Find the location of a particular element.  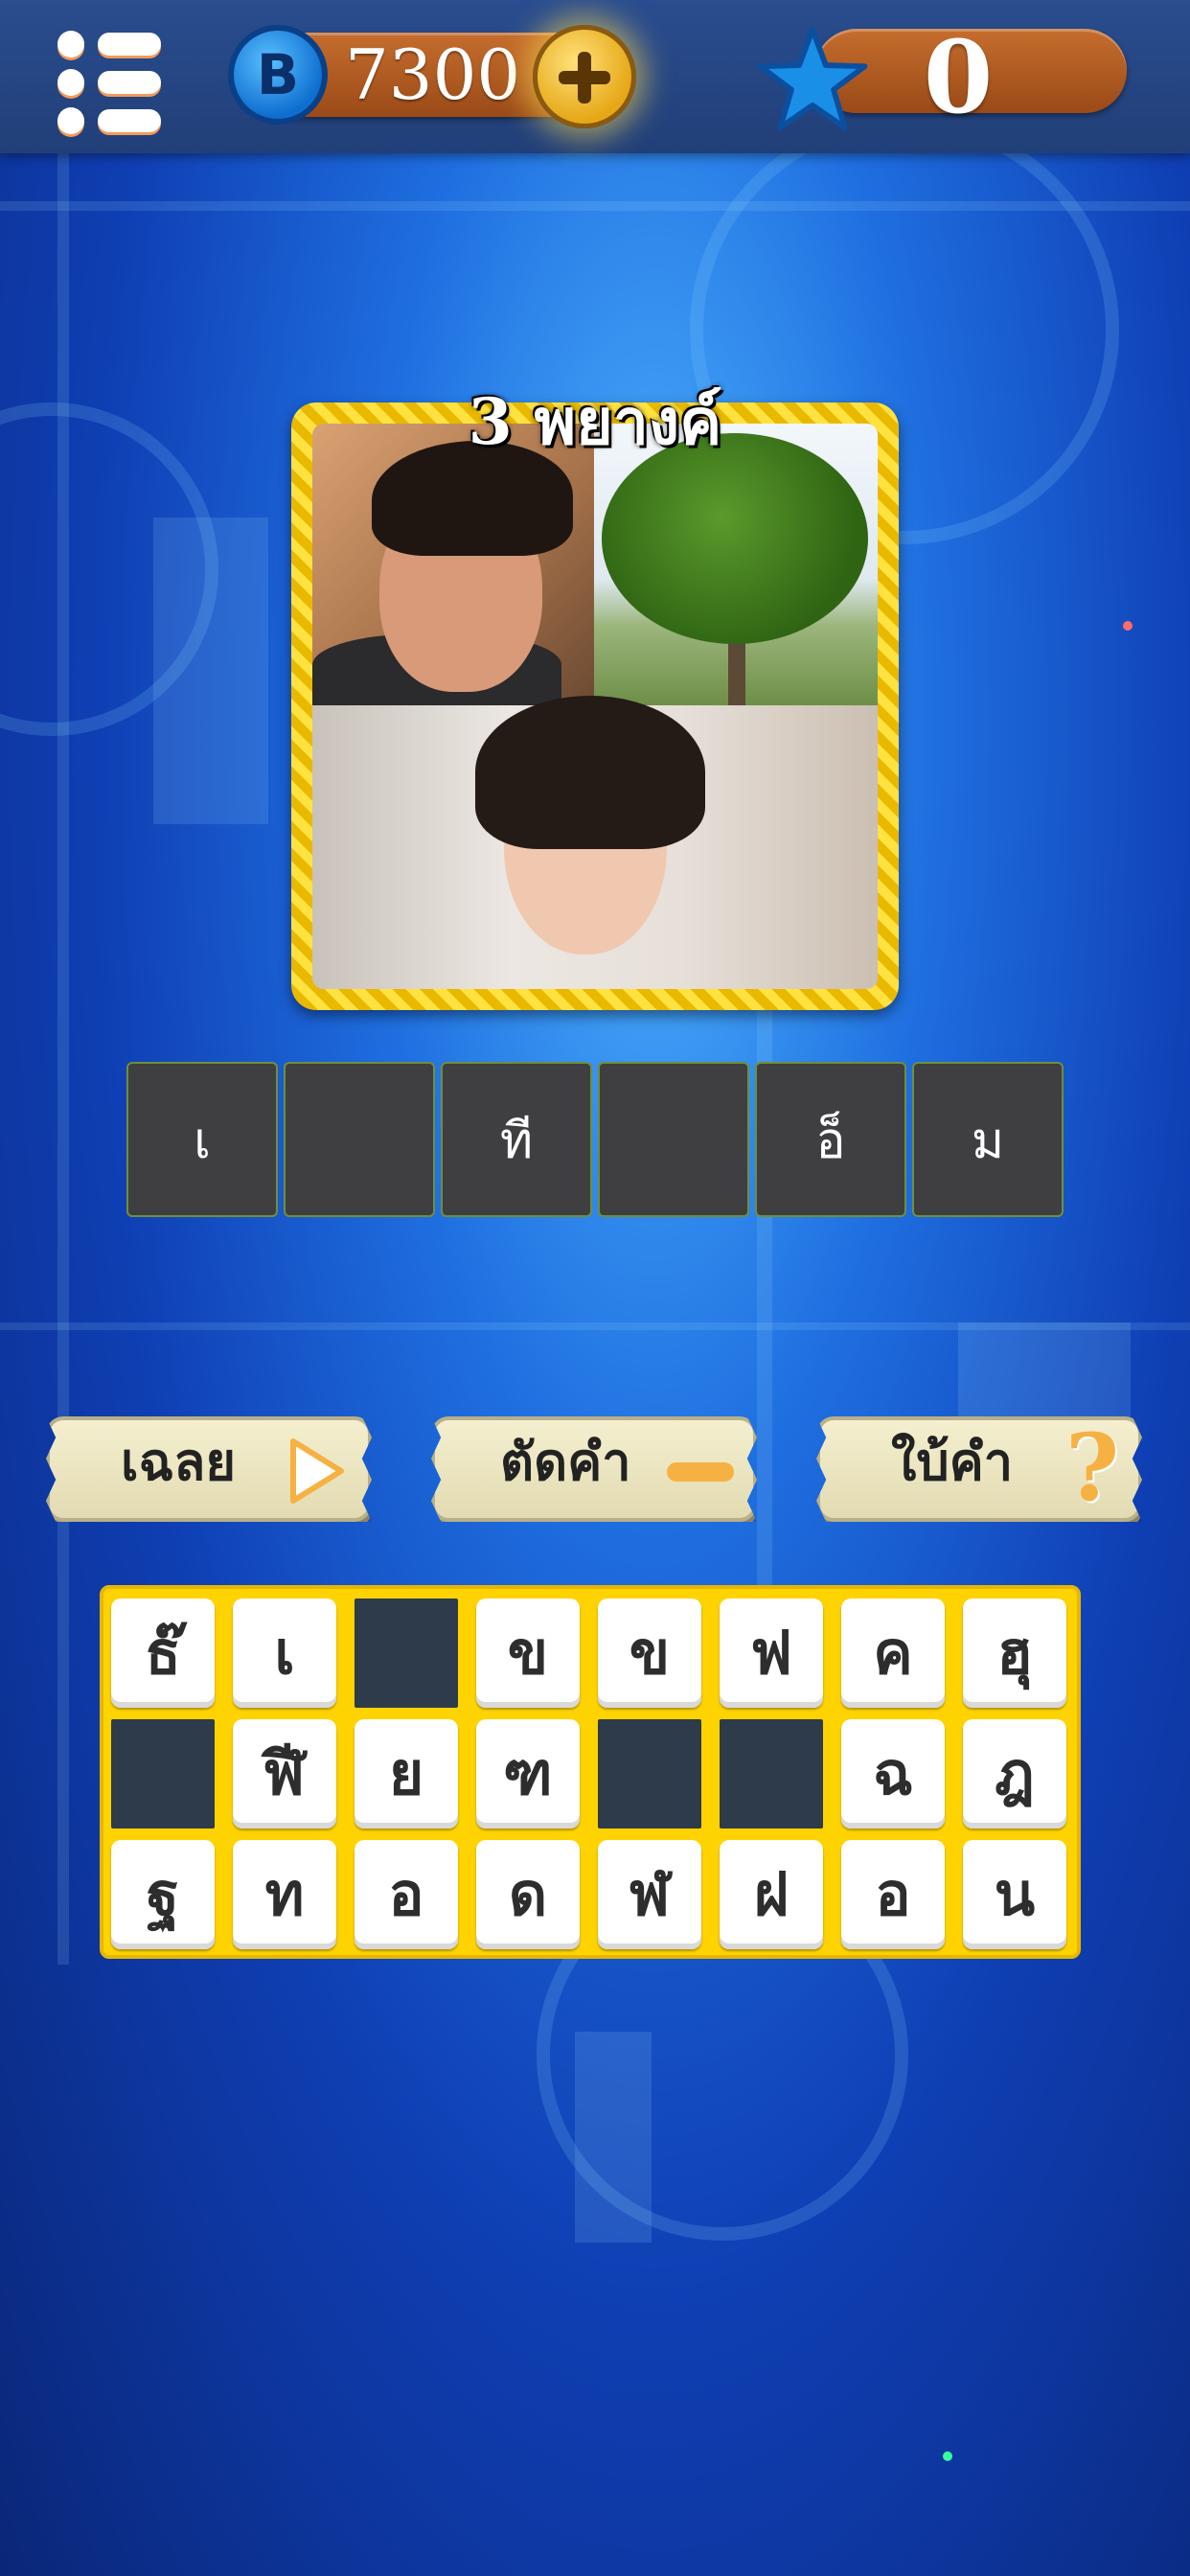

letter-tile: ฉ is located at coordinates (893, 1773).